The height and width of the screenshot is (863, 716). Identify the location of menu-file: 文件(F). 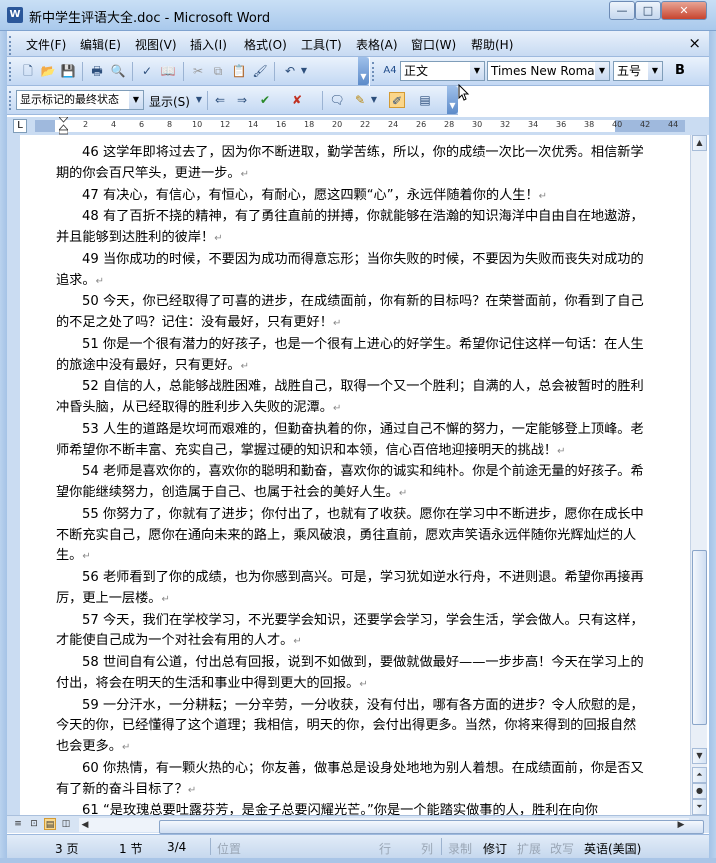
(46, 44).